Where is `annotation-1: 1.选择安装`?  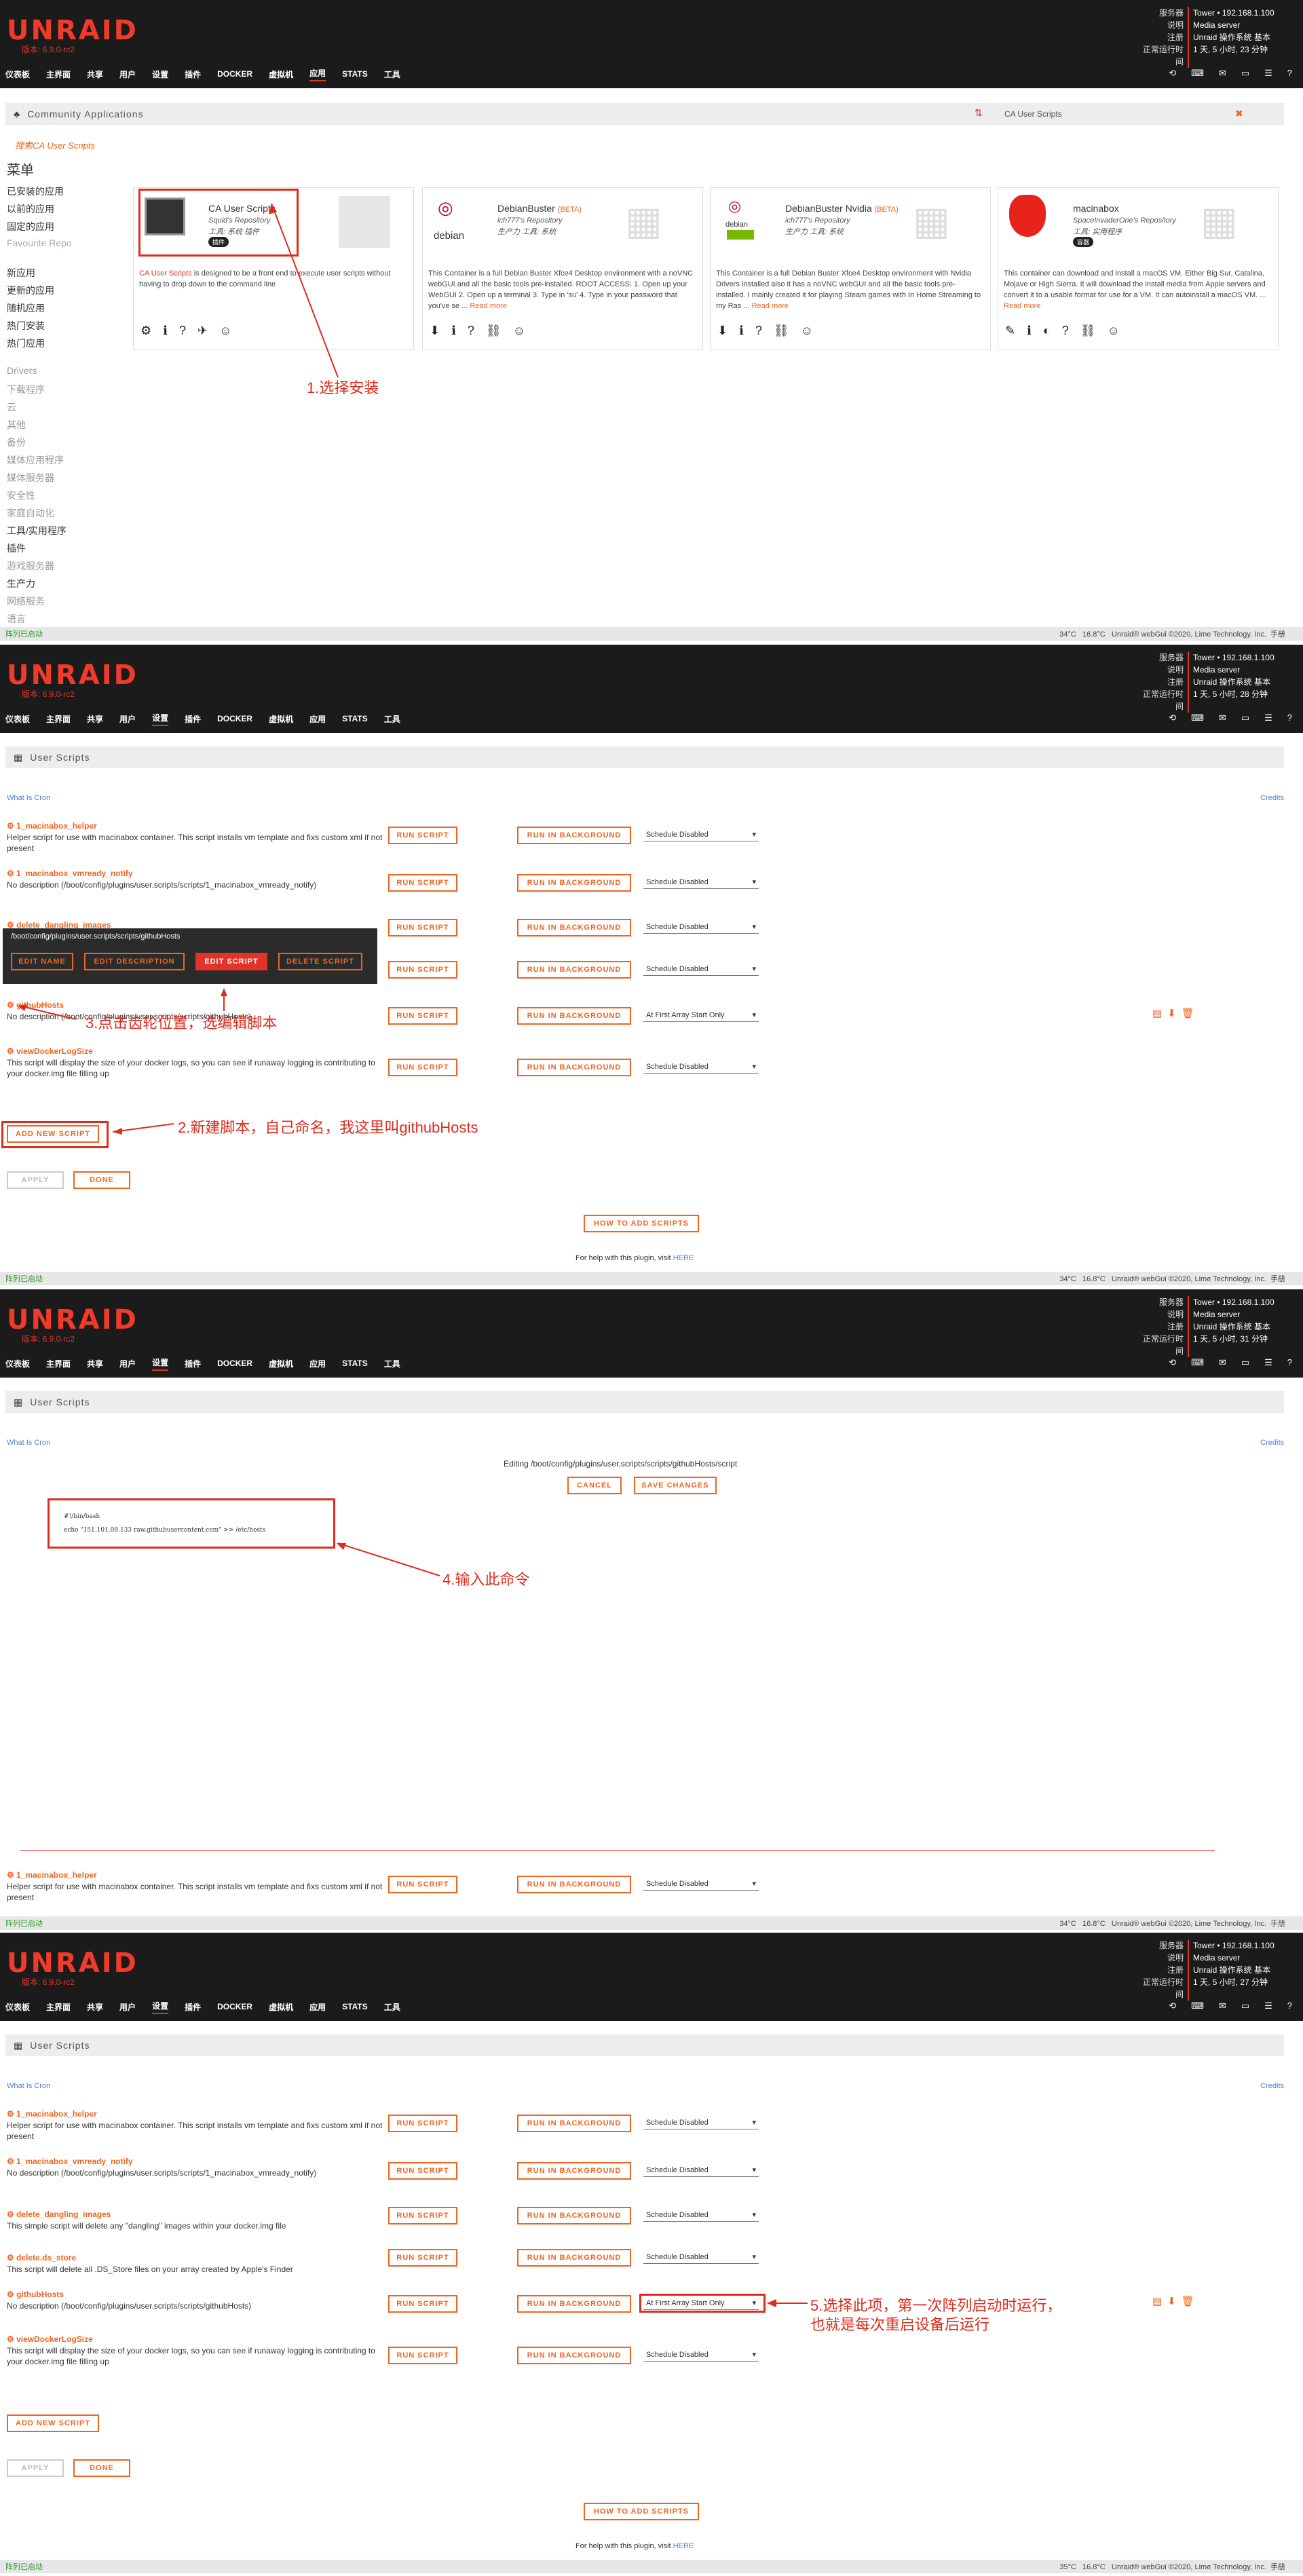
annotation-1: 1.选择安装 is located at coordinates (343, 387).